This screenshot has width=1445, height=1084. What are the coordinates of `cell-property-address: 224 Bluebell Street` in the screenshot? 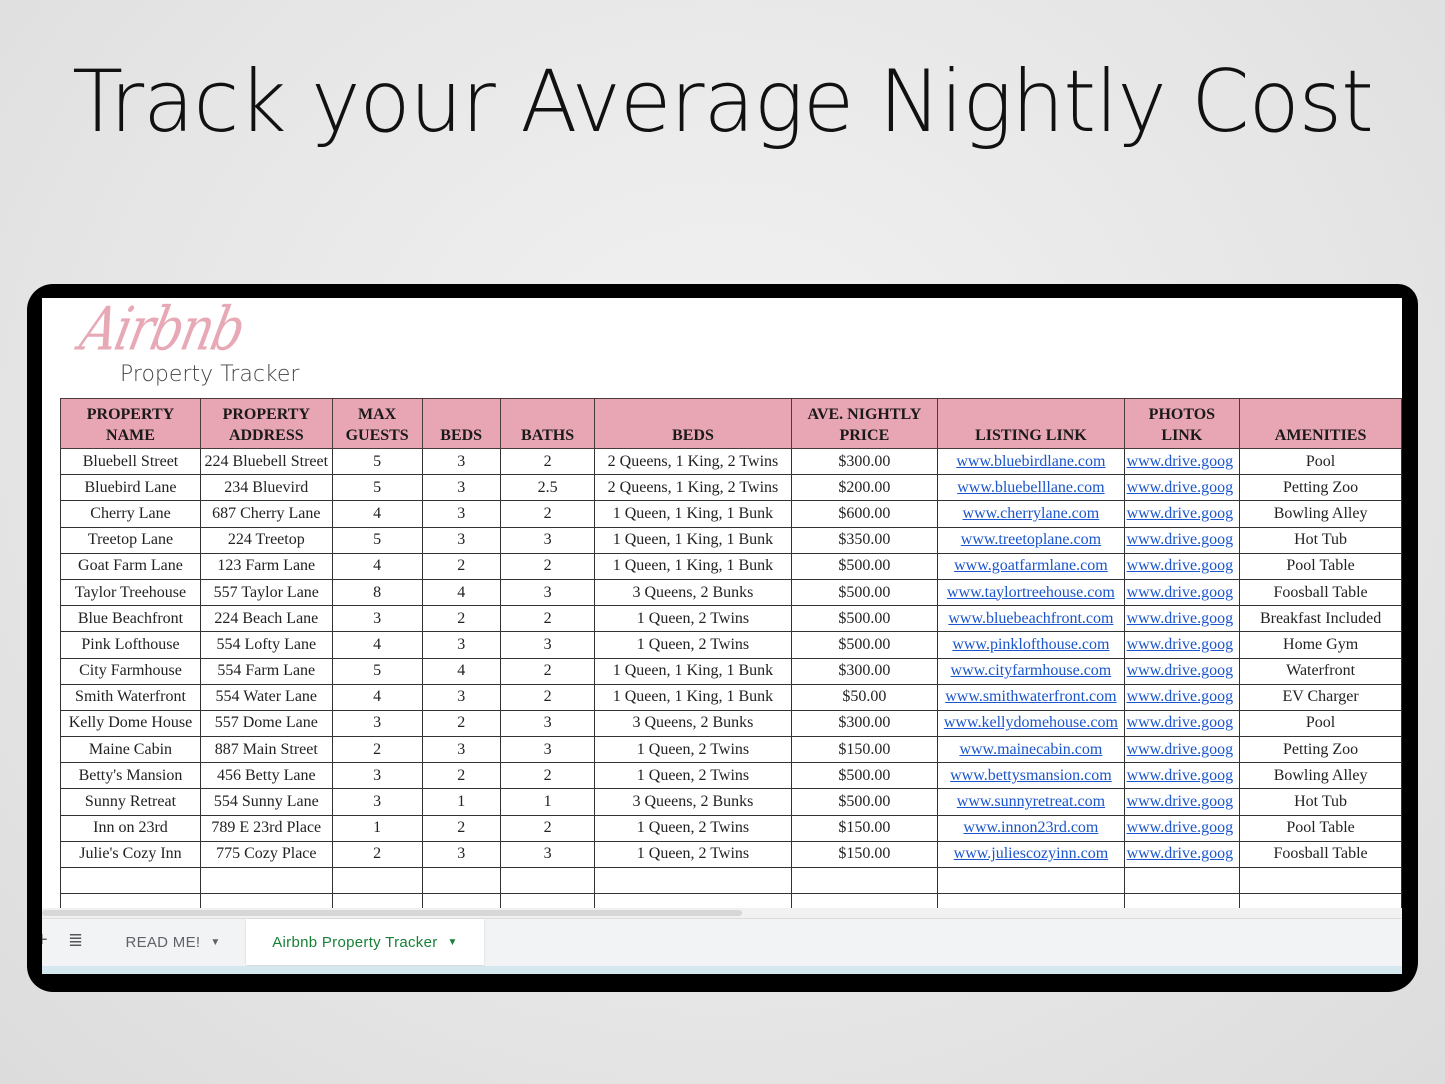 It's located at (266, 461).